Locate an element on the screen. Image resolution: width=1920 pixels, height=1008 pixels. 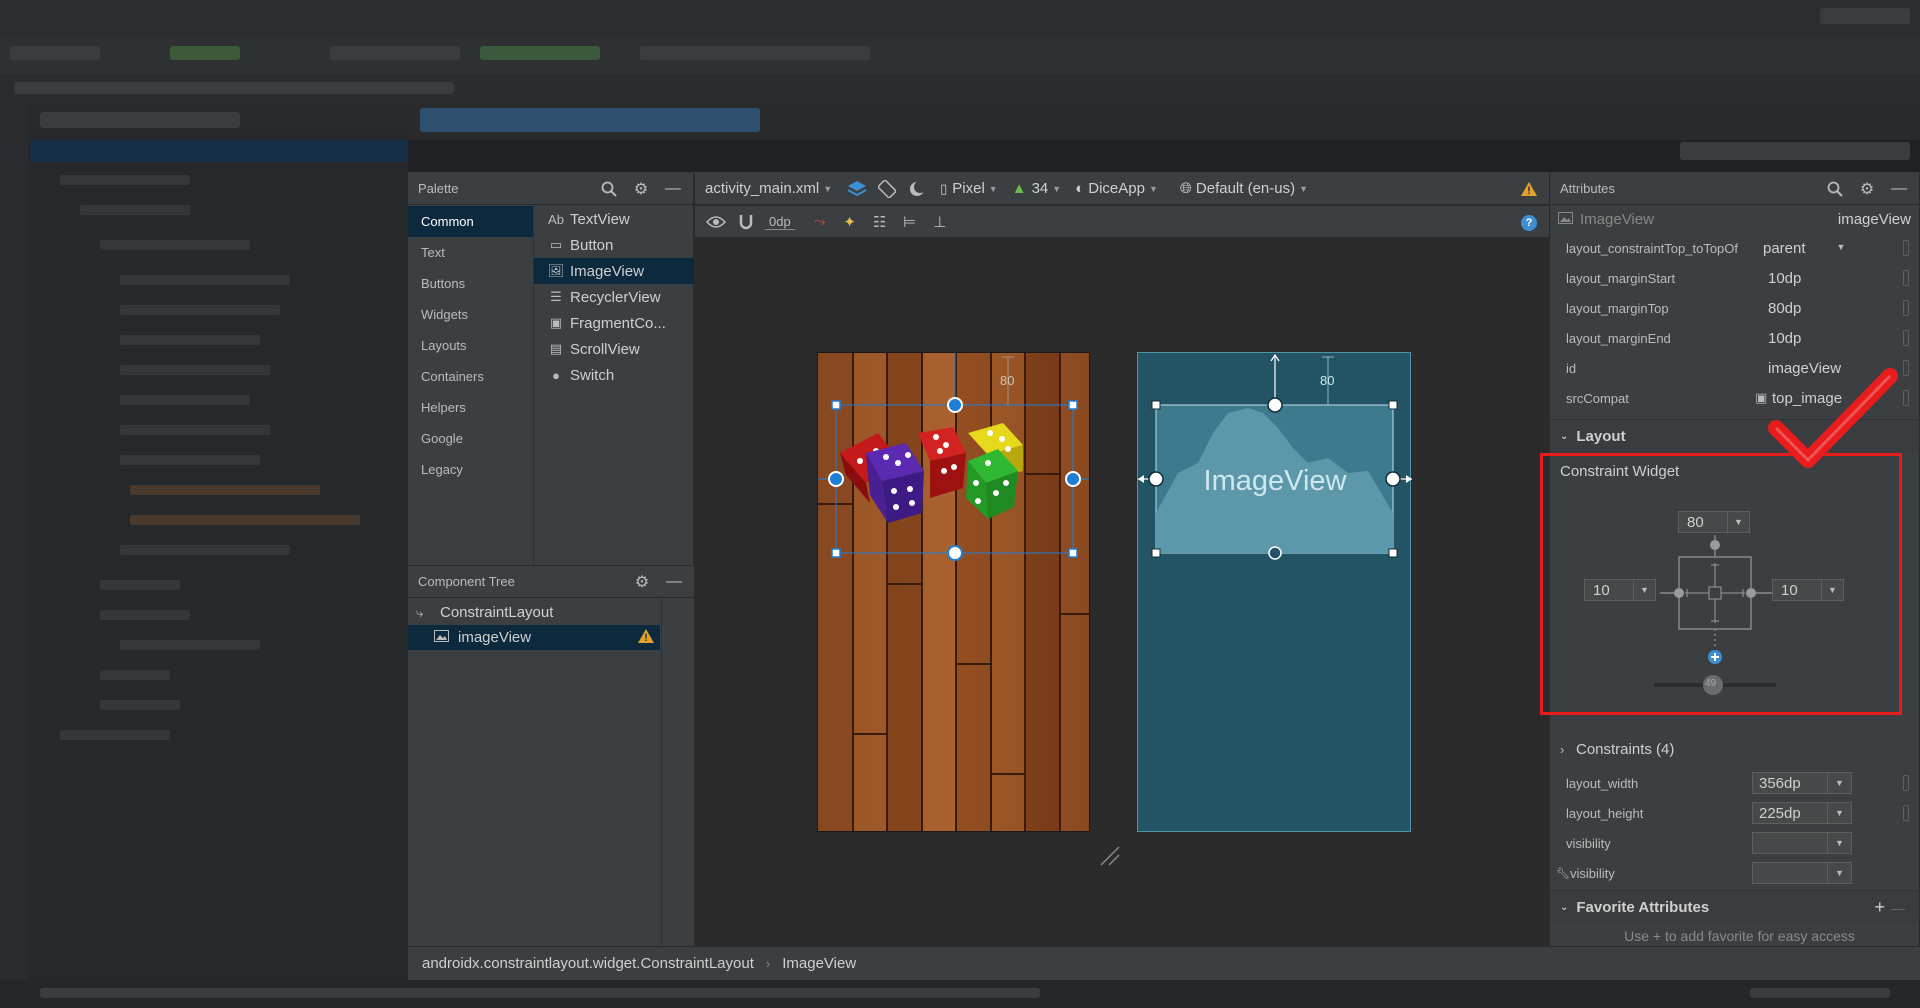
attribute-value: 80dp is located at coordinates (1784, 308).